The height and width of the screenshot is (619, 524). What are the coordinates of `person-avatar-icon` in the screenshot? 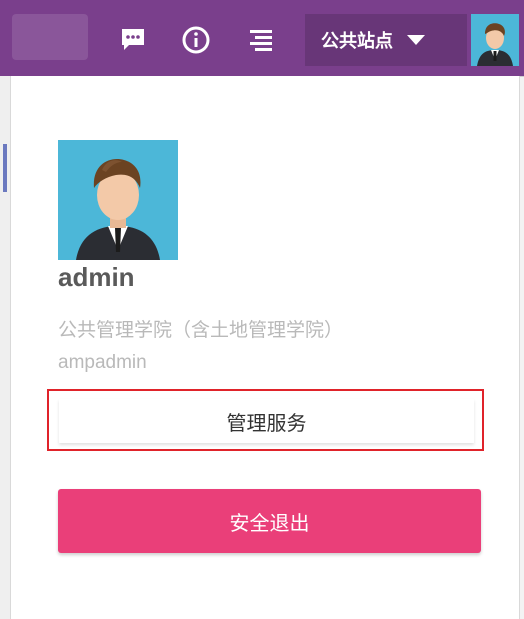 It's located at (118, 200).